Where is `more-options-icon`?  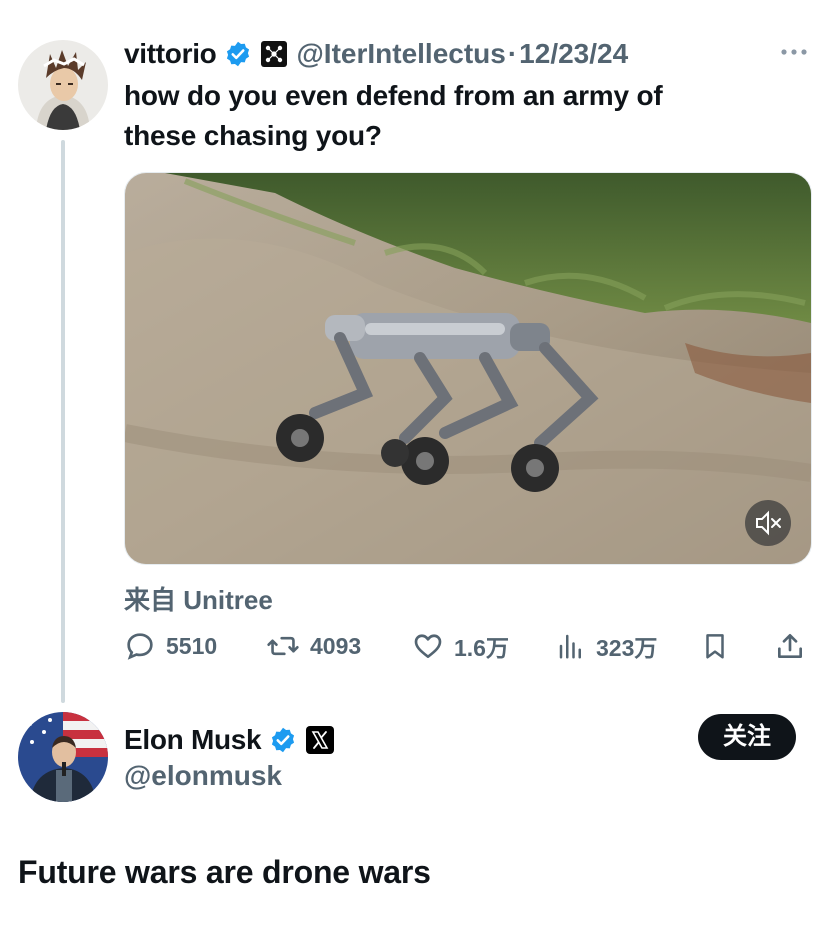 more-options-icon is located at coordinates (794, 52).